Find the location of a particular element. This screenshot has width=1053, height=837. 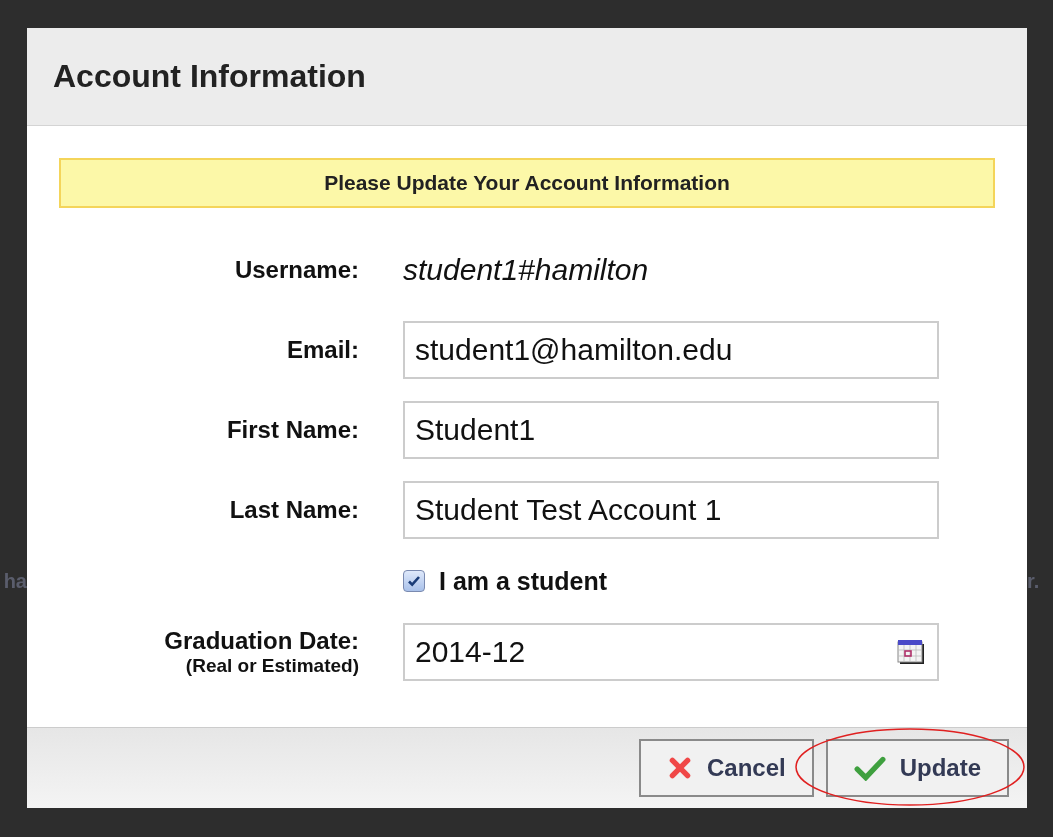

checkbox-label: I am a student is located at coordinates (523, 581).